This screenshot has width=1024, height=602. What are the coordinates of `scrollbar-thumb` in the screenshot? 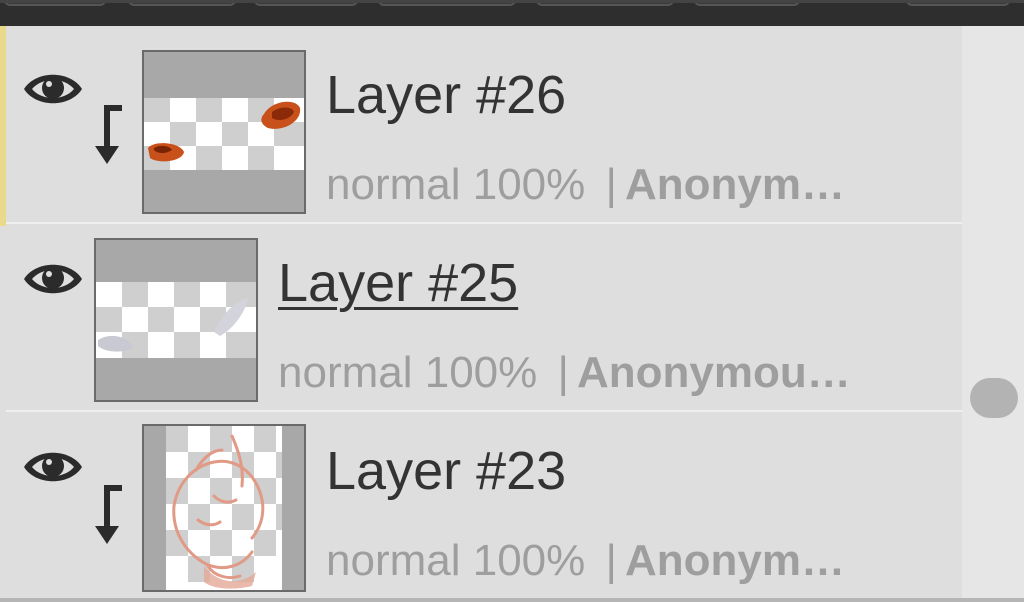 It's located at (994, 398).